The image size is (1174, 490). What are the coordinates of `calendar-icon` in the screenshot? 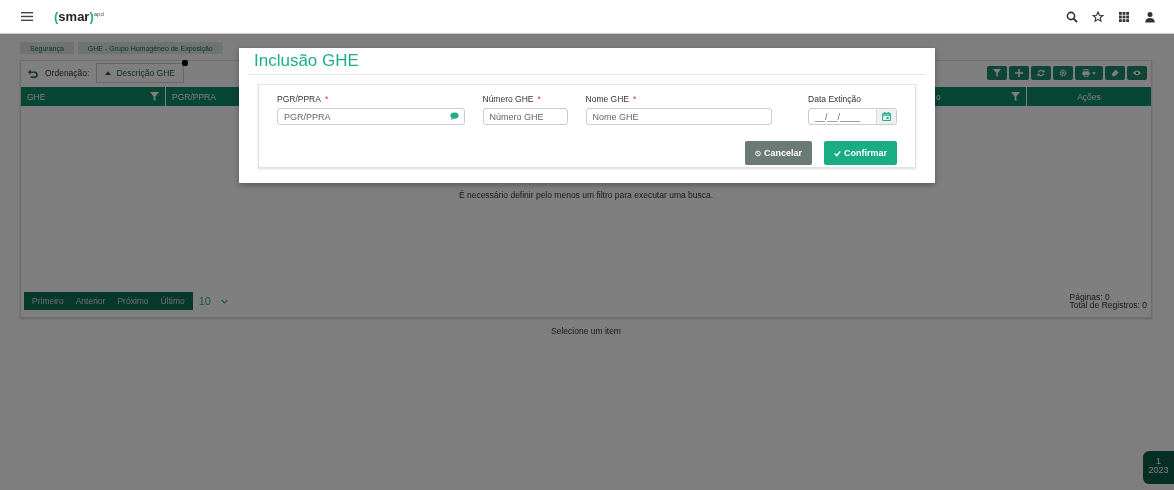 It's located at (886, 116).